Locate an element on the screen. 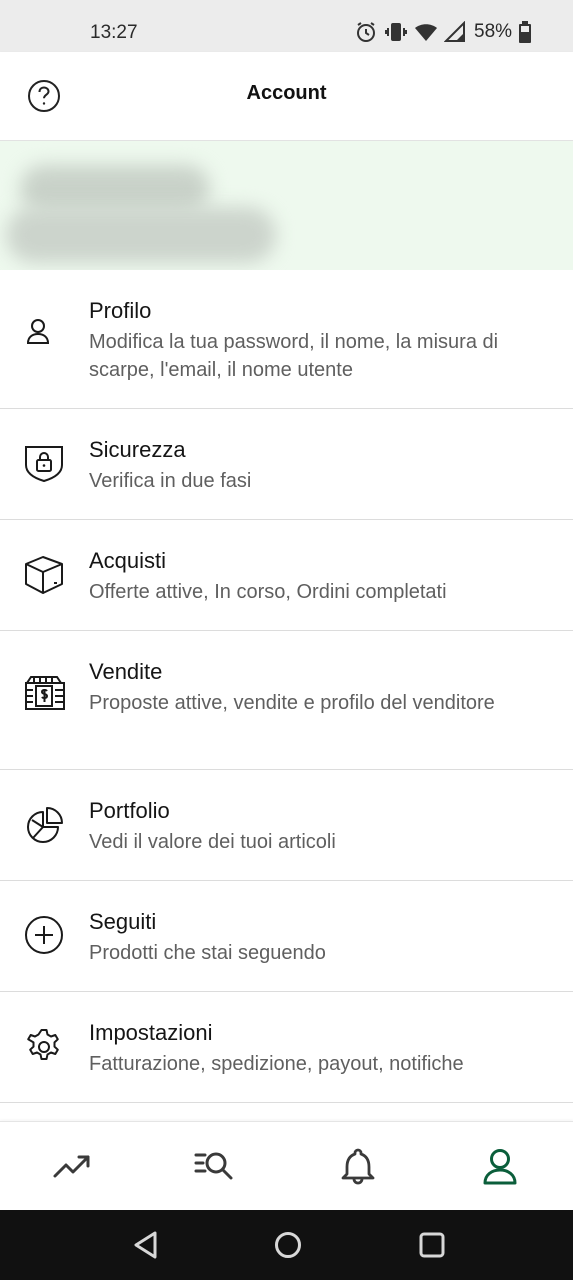 The width and height of the screenshot is (573, 1280). redacted-username is located at coordinates (115, 189).